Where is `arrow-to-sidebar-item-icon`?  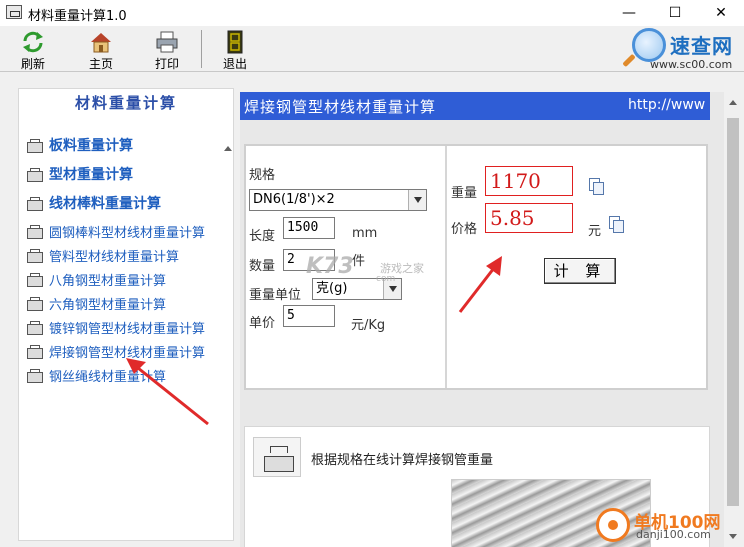
arrow-to-sidebar-item-icon is located at coordinates (167, 392).